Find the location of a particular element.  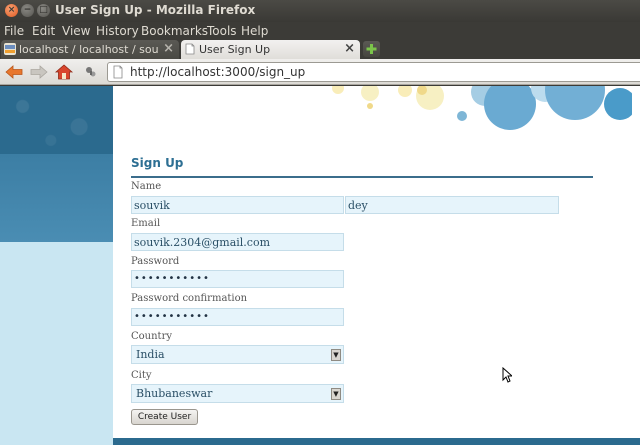

menu-view: View is located at coordinates (76, 31).